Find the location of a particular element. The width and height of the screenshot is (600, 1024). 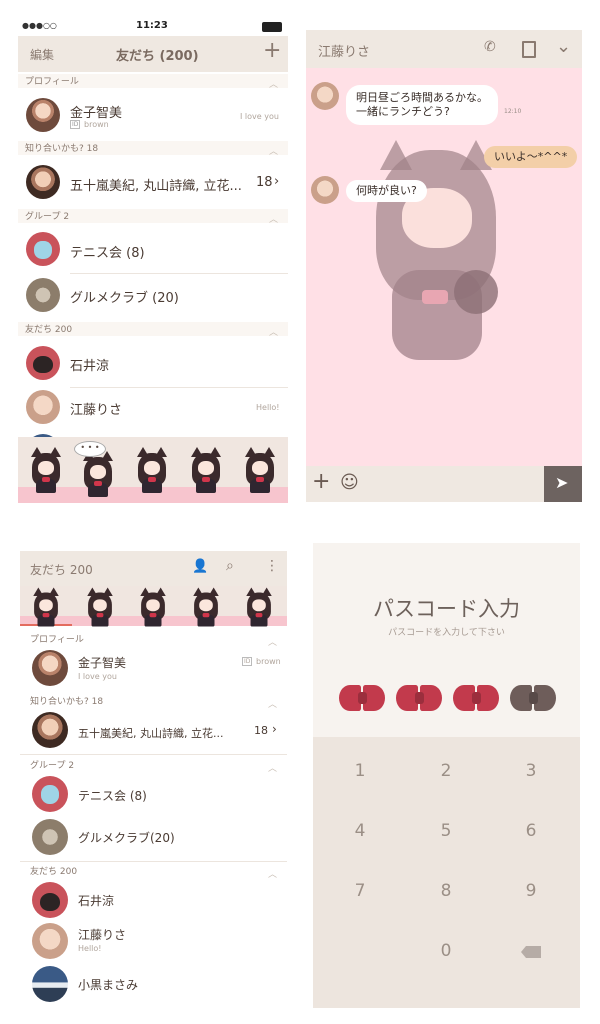

app-bar: 友だち 200 👤 ⌕ ⋮ is located at coordinates (153, 568).